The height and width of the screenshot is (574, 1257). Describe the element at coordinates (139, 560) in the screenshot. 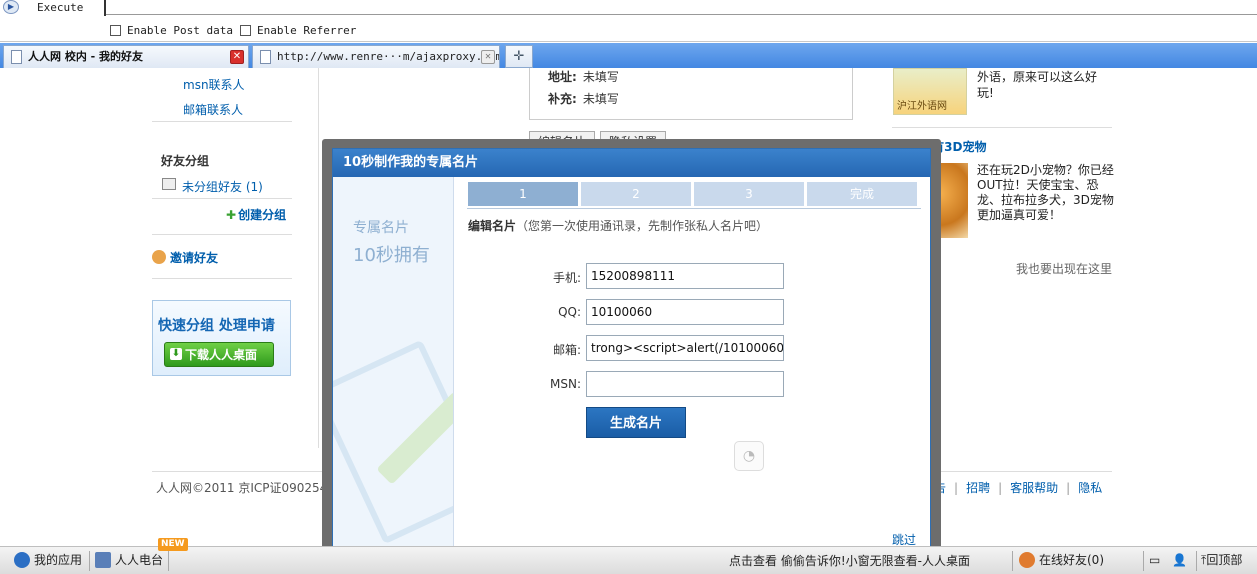

I see `radio-label: 人人电台` at that location.